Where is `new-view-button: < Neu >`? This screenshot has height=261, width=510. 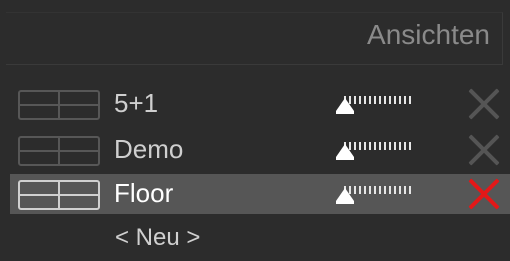
new-view-button: < Neu > is located at coordinates (157, 238).